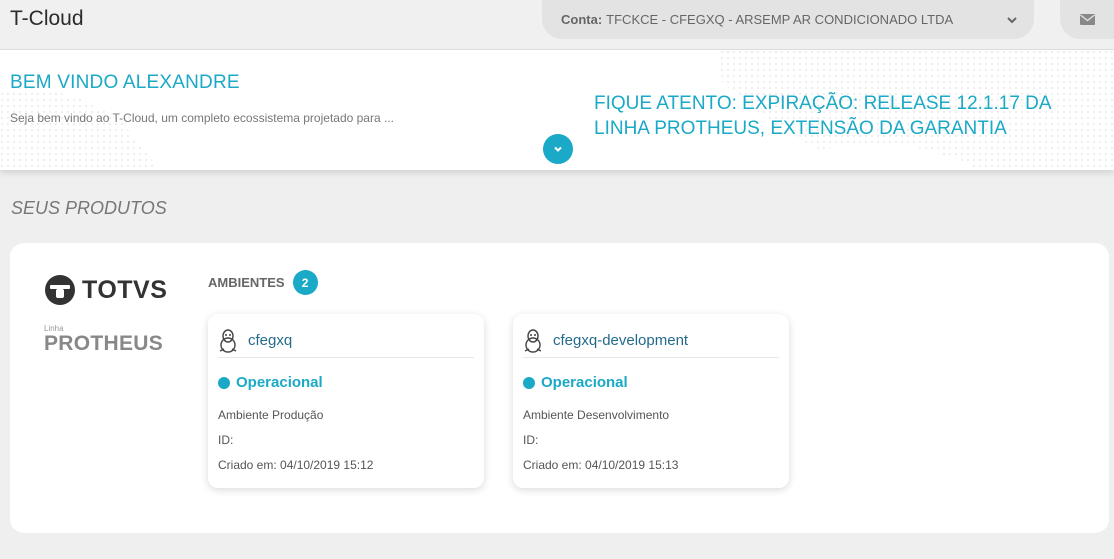  I want to click on environments-header: AMBIENTES 2, so click(263, 282).